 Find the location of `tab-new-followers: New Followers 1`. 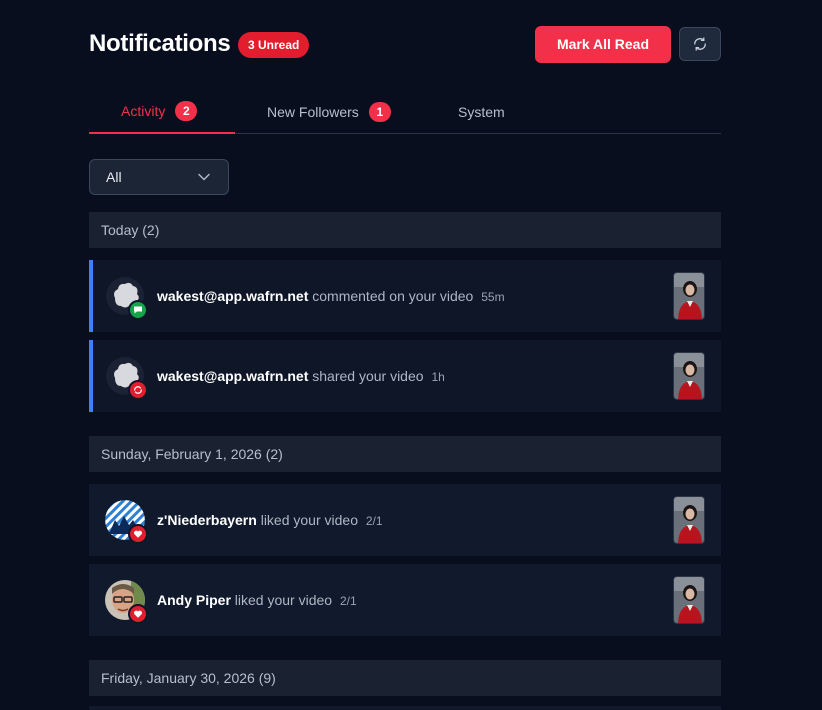

tab-new-followers: New Followers 1 is located at coordinates (329, 111).